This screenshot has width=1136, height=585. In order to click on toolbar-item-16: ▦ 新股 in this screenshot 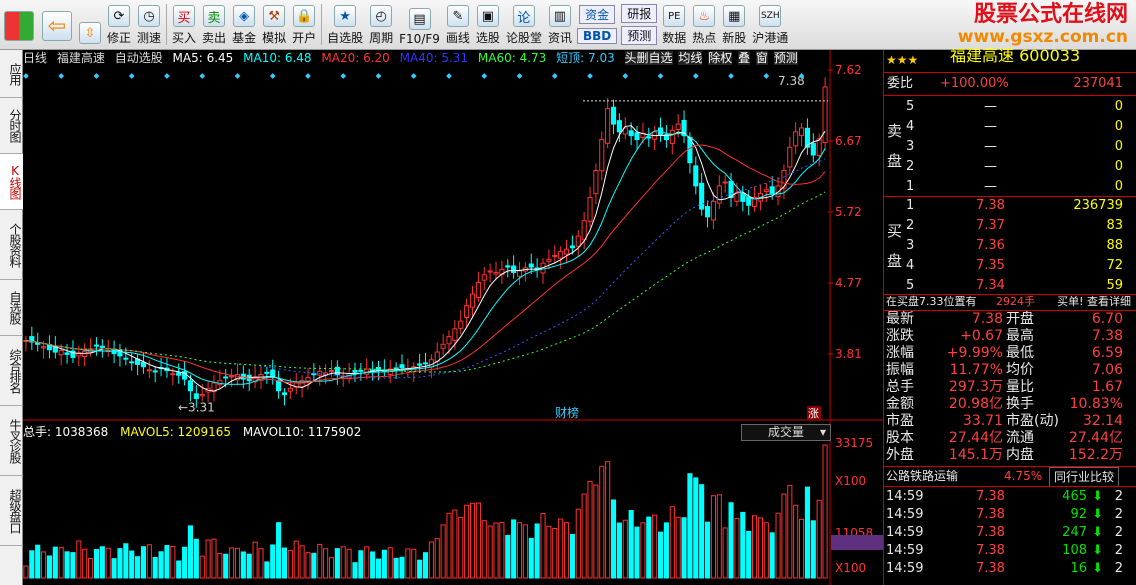, I will do `click(734, 24)`.